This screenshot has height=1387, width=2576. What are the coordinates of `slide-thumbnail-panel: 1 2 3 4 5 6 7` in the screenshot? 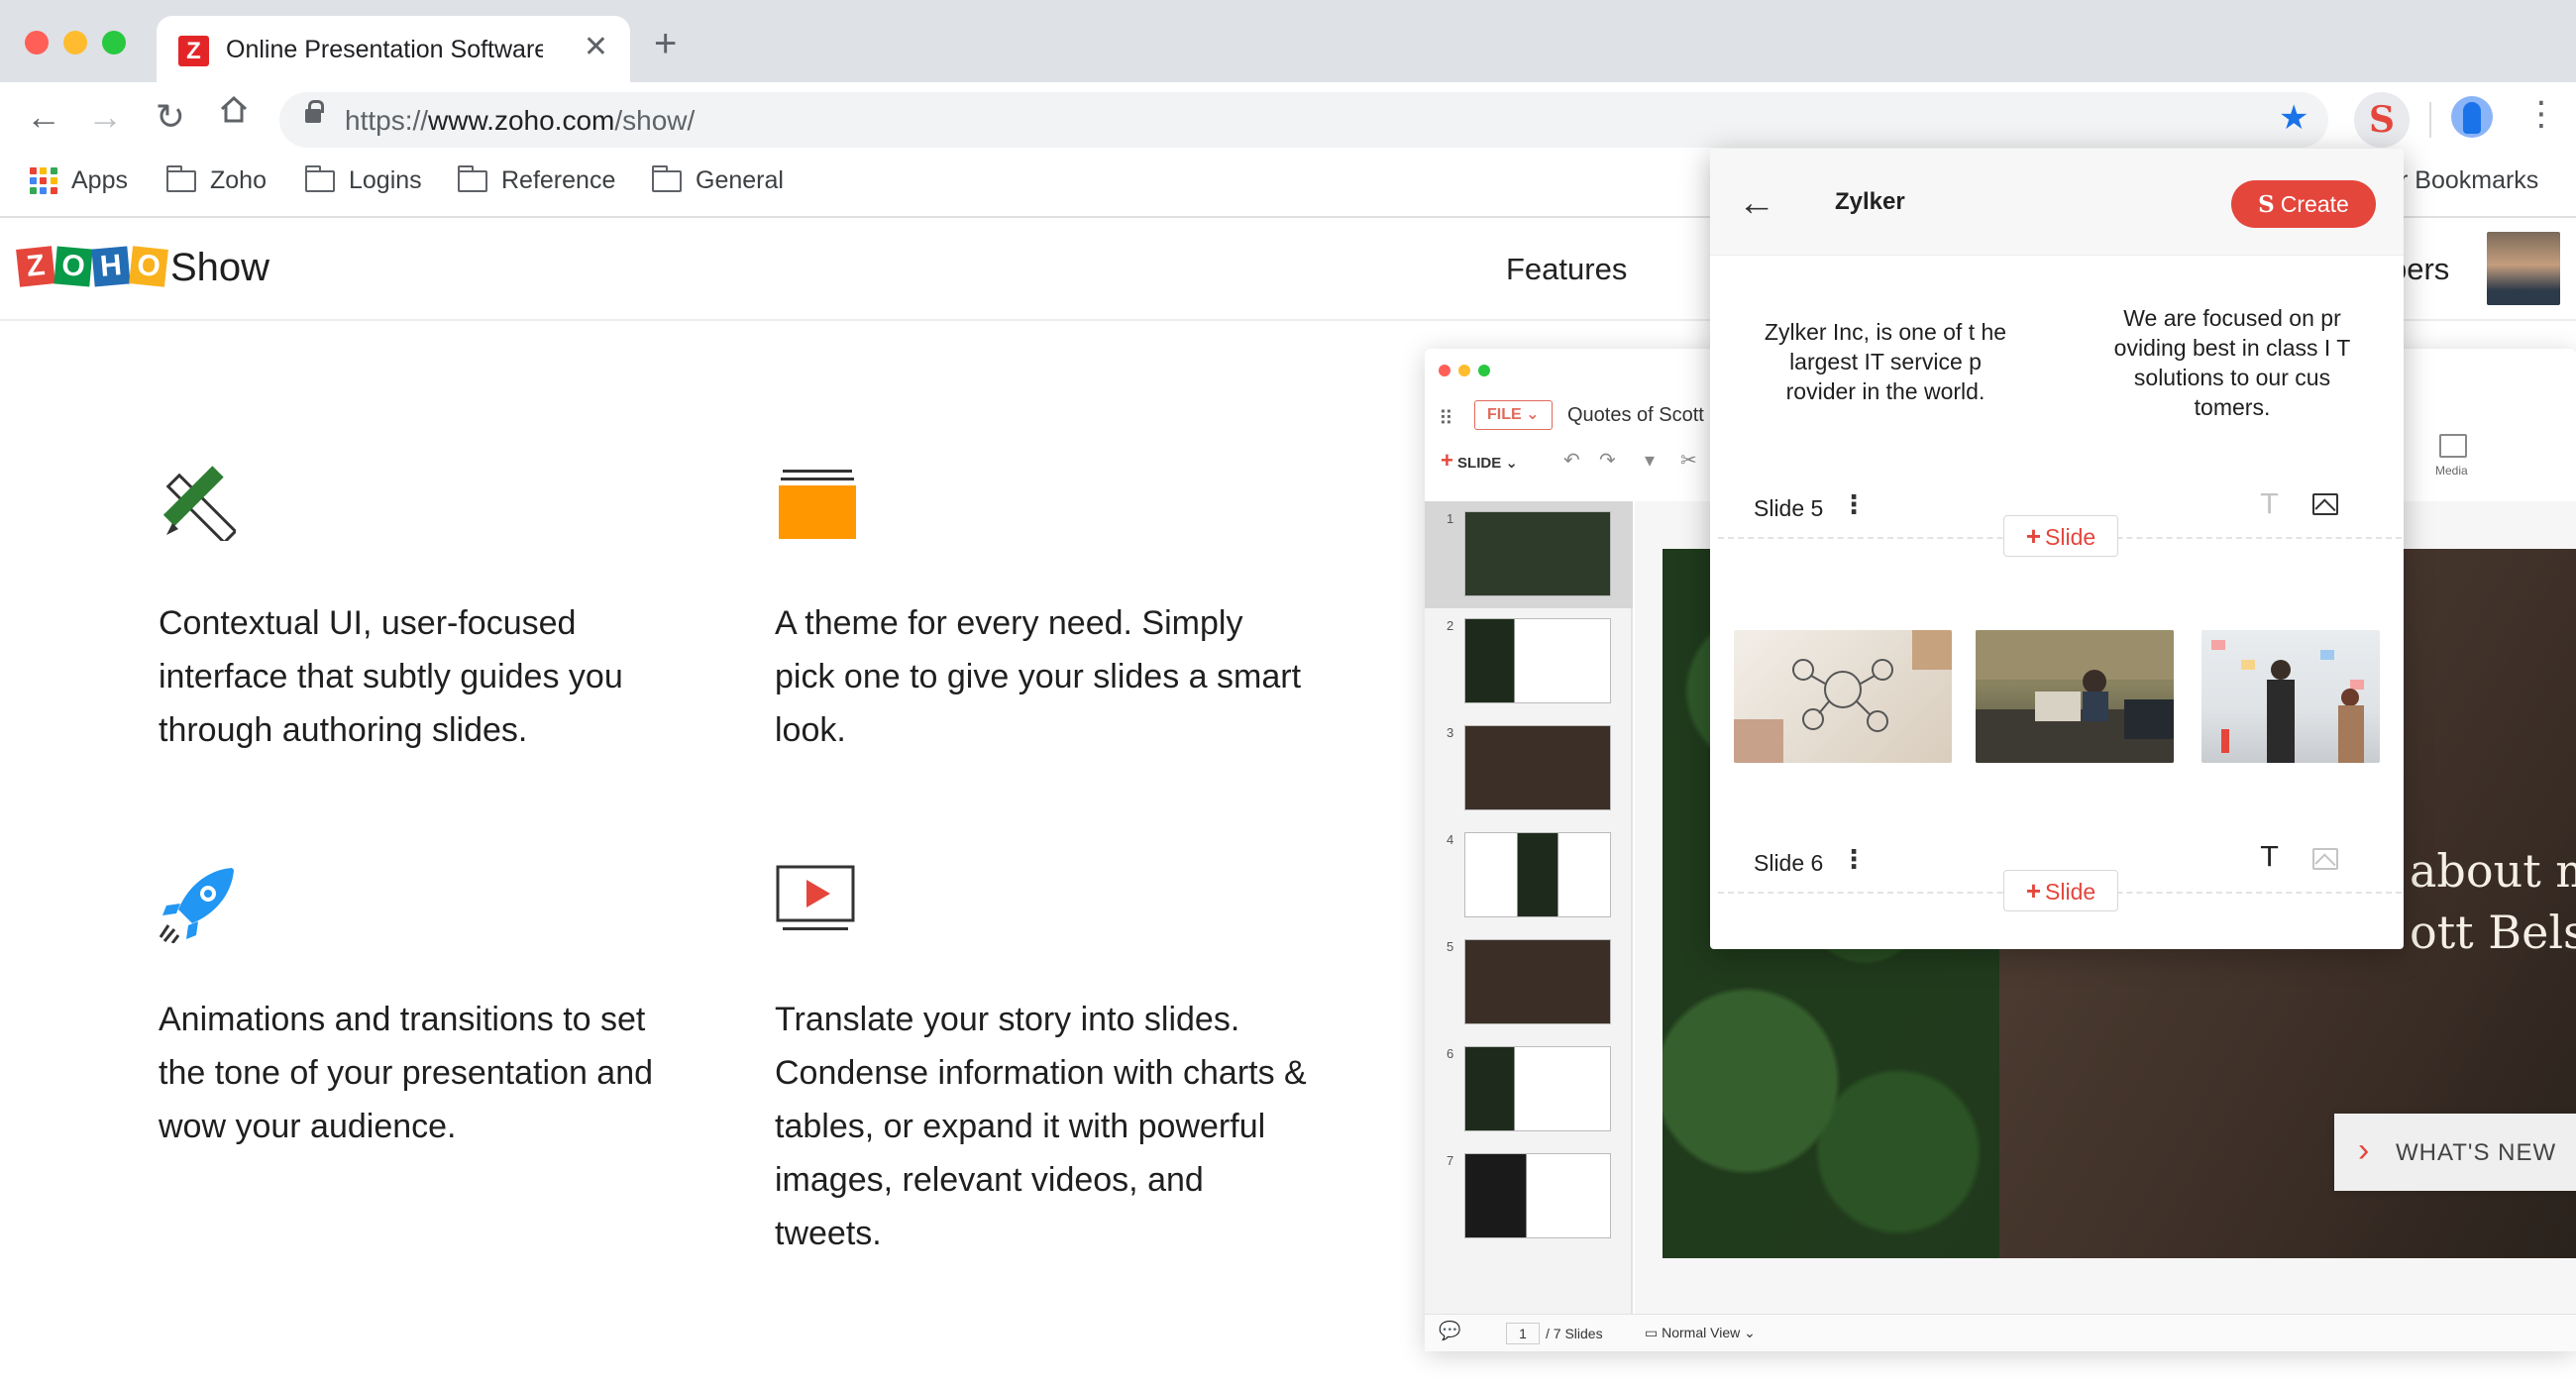 It's located at (1529, 907).